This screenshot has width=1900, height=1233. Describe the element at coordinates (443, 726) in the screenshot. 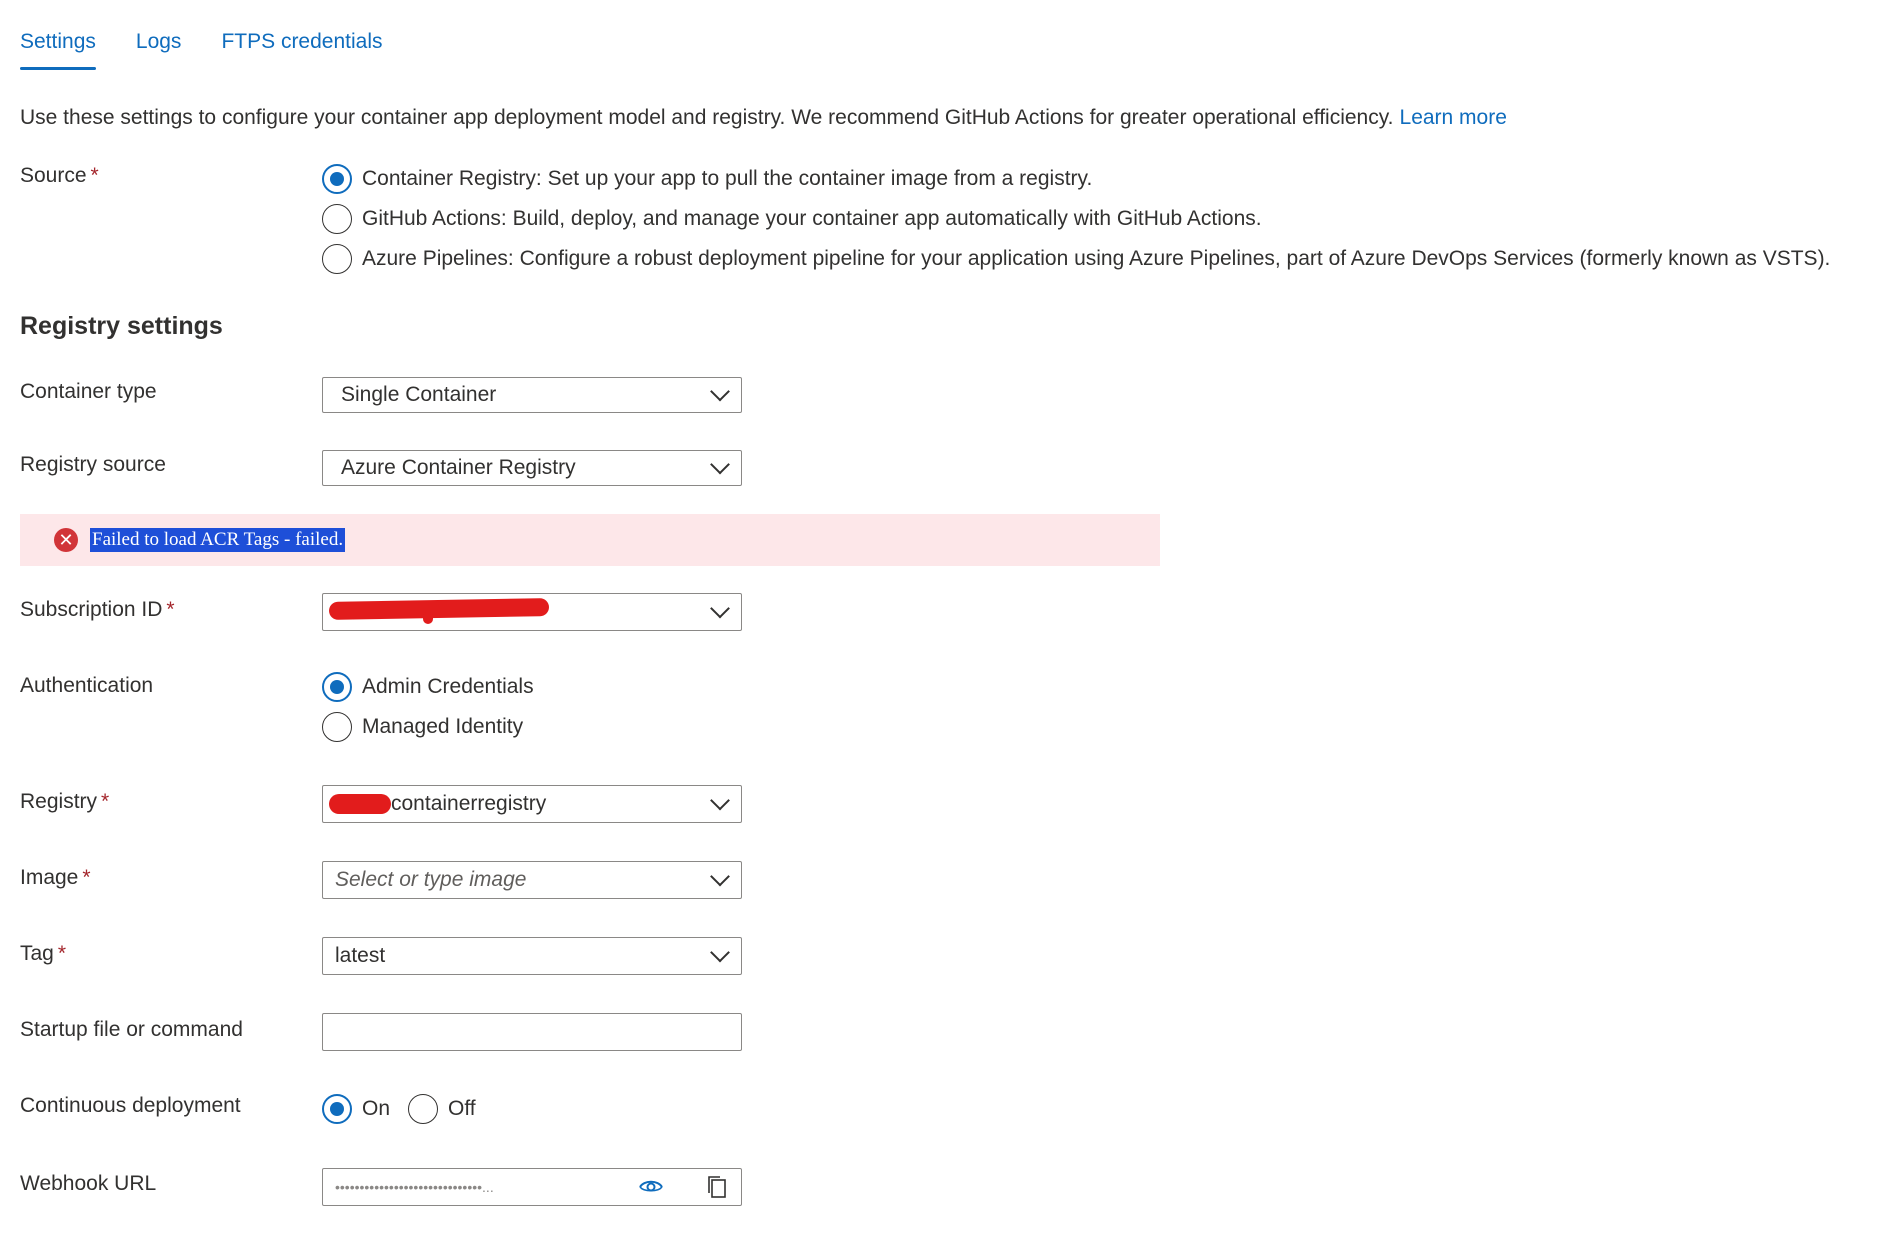

I see `auth-option-label: Managed Identity` at that location.